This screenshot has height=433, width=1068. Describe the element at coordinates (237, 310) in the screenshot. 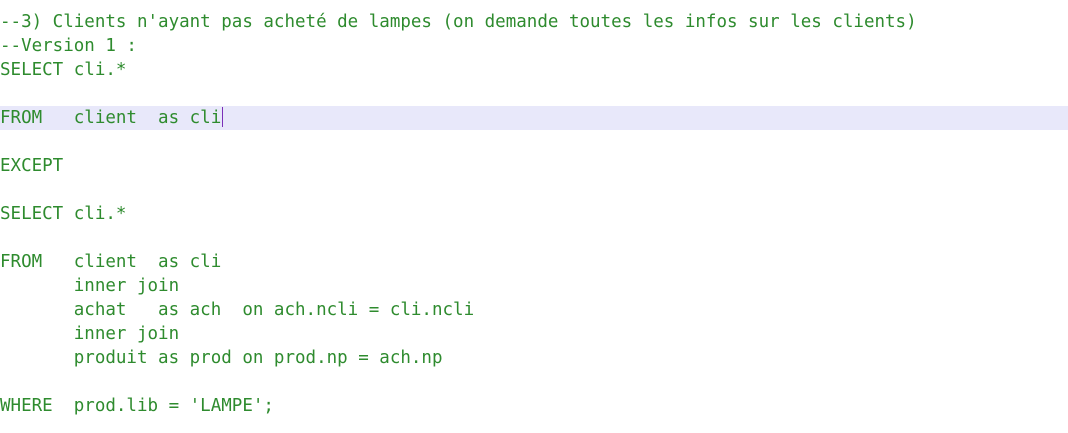

I see `code-text: achat as ach on ach.ncli = cli.ncli` at that location.